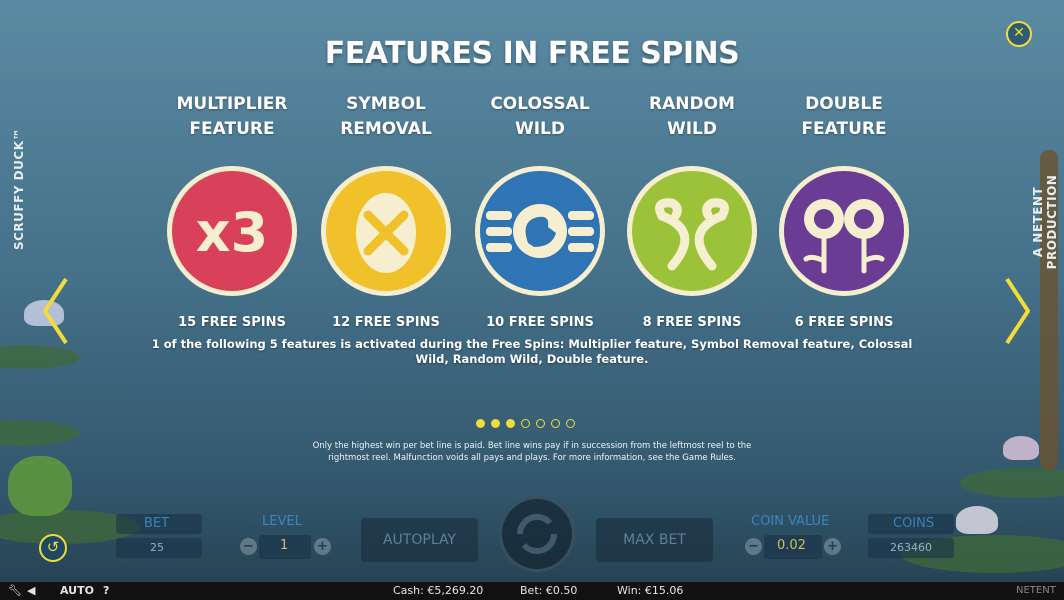 Image resolution: width=1064 pixels, height=600 pixels. I want to click on coin-value-label: COIN VALUE, so click(790, 521).